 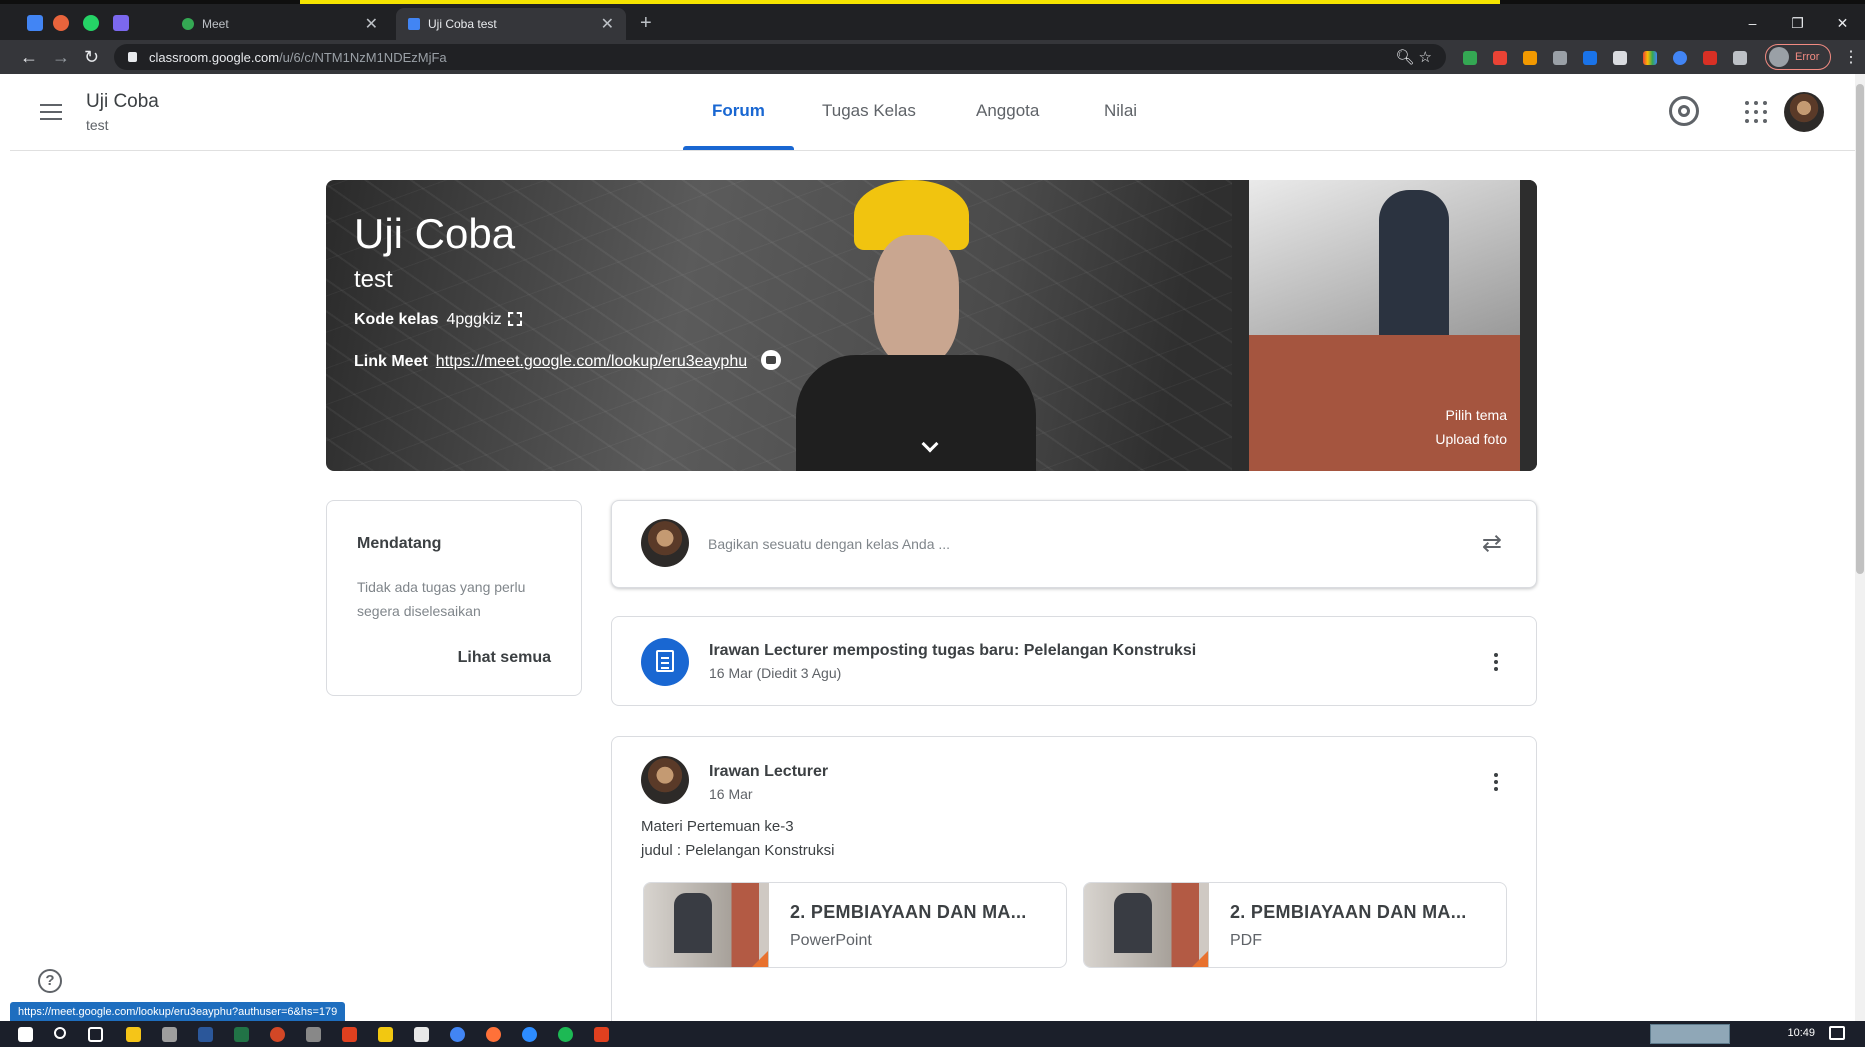 I want to click on firefox-icon, so click(x=493, y=1034).